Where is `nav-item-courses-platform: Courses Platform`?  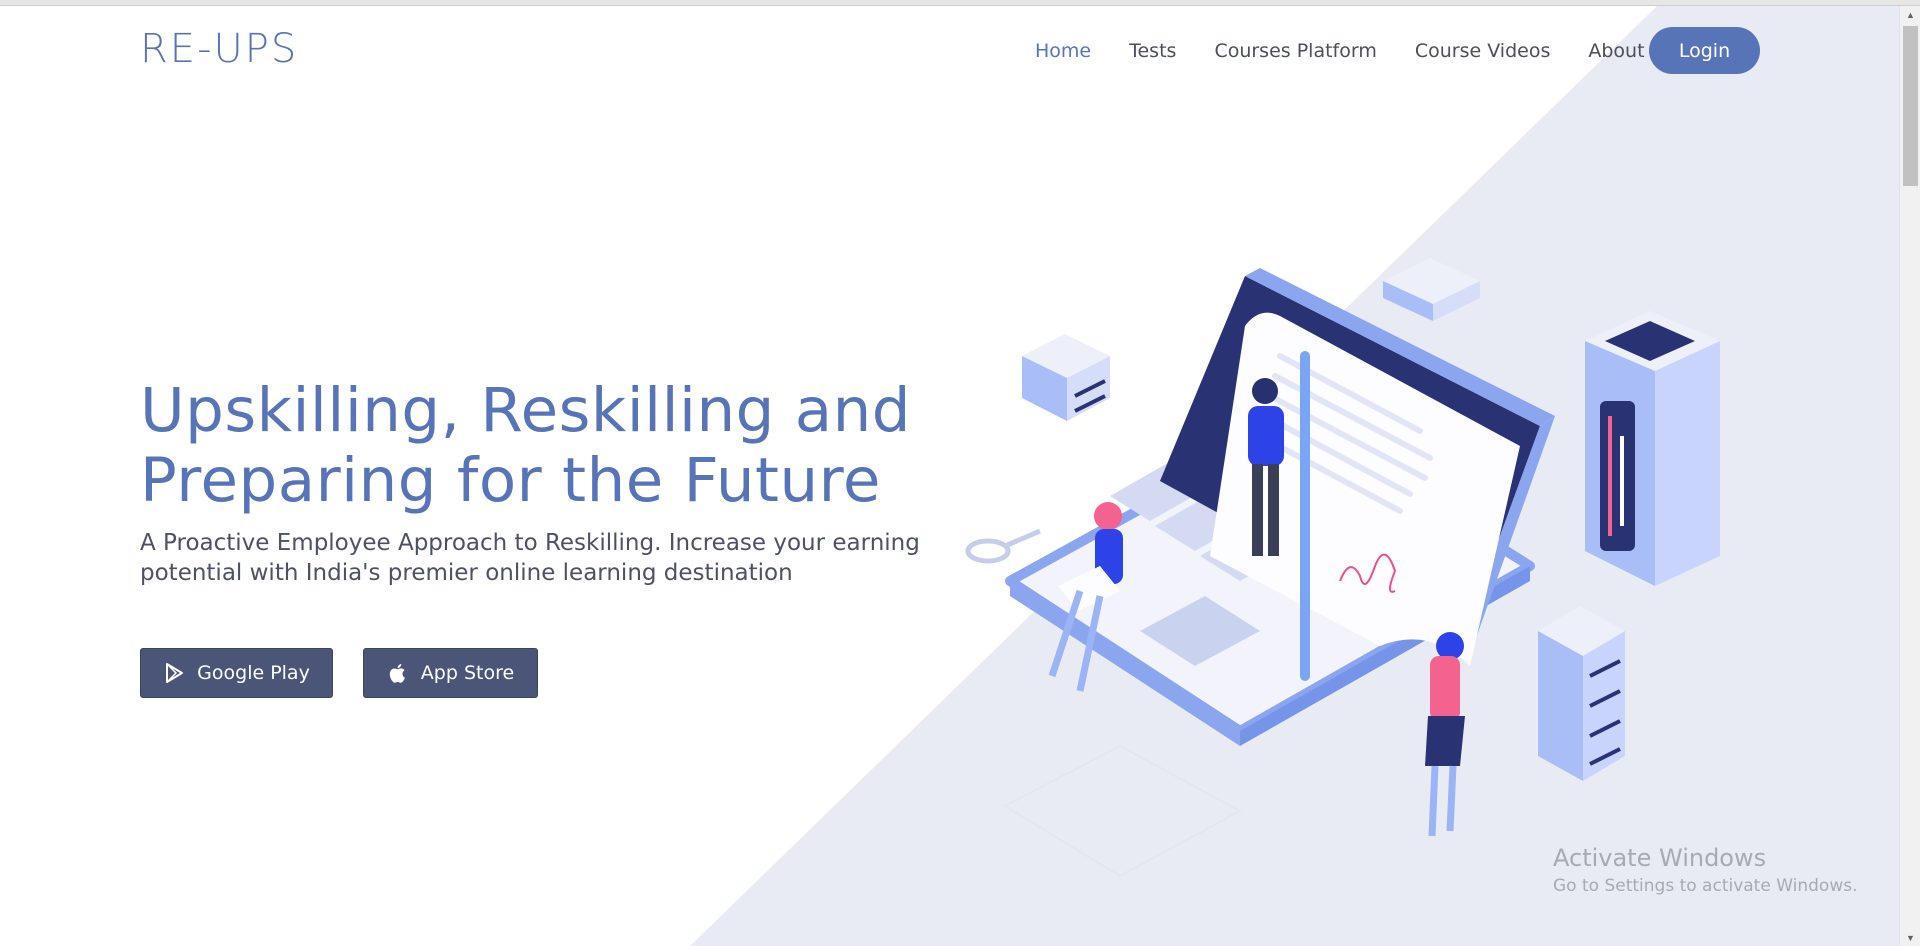 nav-item-courses-platform: Courses Platform is located at coordinates (1295, 51).